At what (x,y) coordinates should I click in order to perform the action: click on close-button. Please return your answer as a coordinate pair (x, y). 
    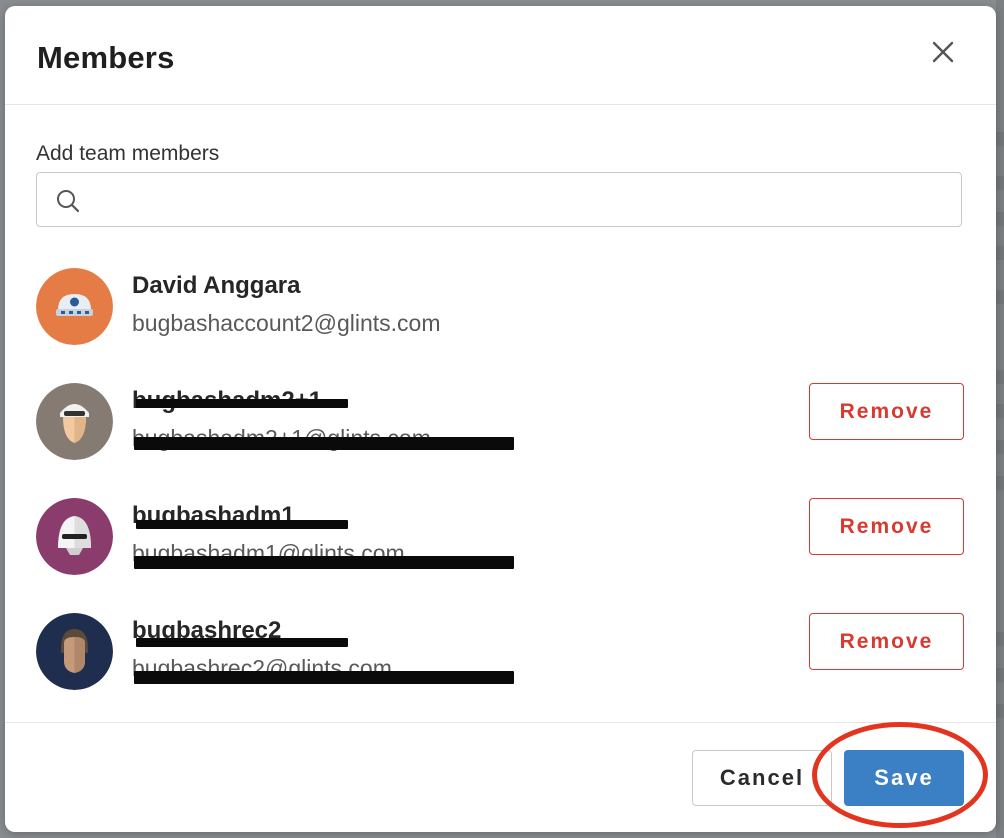
    Looking at the image, I should click on (943, 52).